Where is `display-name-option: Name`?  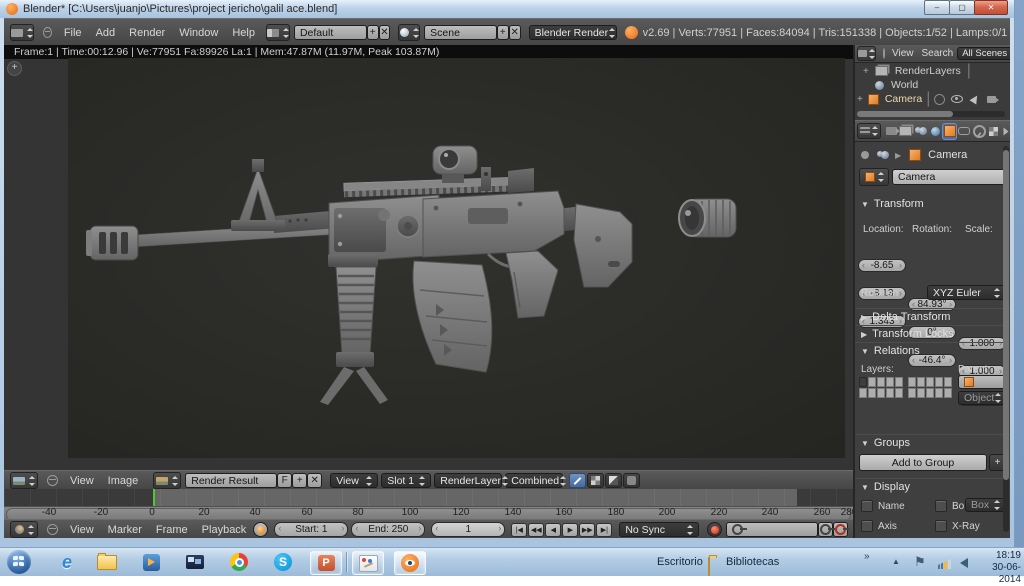 display-name-option: Name is located at coordinates (883, 506).